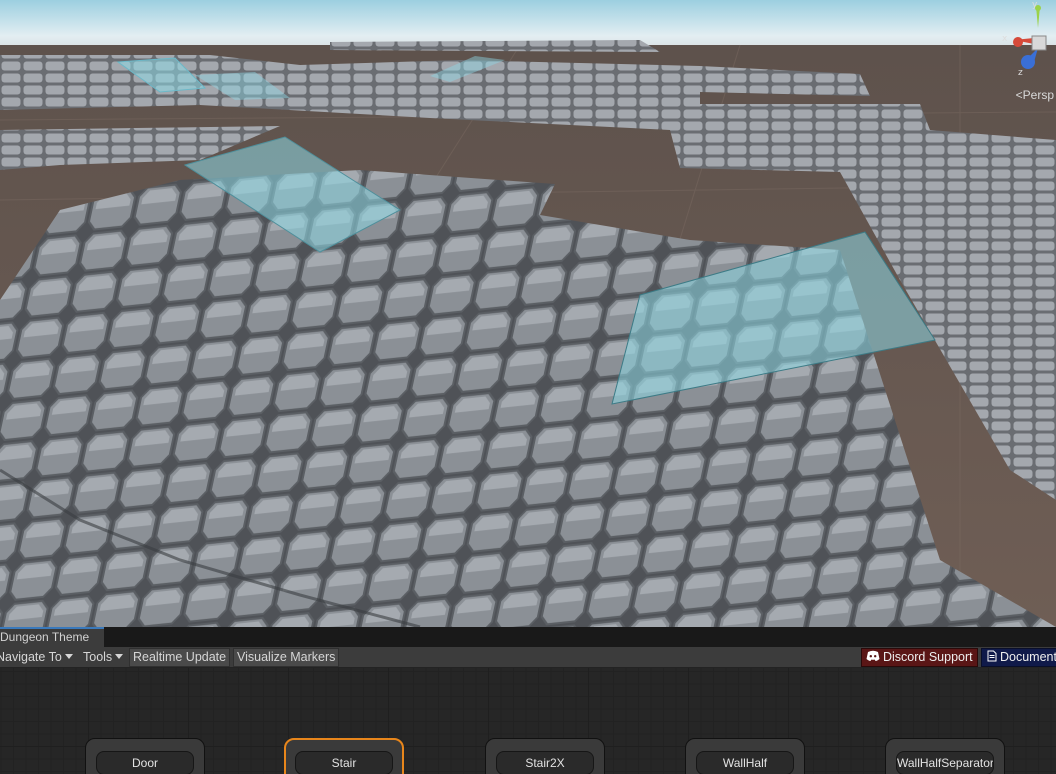  I want to click on tools-dropdown: Tools, so click(103, 657).